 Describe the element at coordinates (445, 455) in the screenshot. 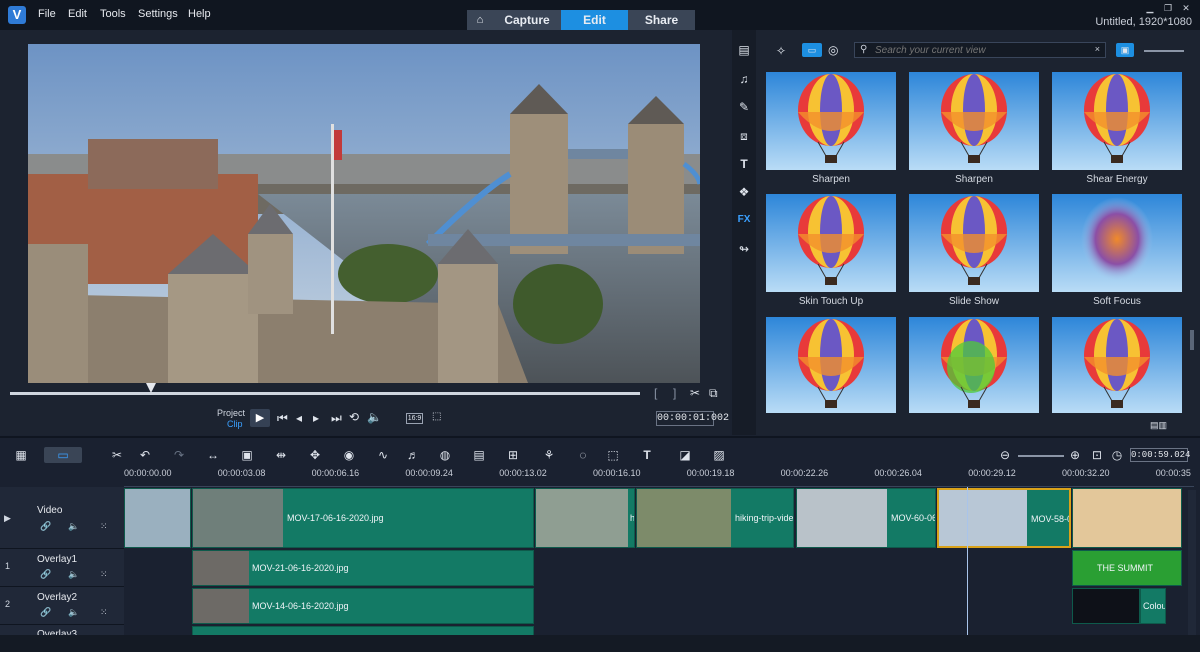

I see `mask-icon: ◍` at that location.